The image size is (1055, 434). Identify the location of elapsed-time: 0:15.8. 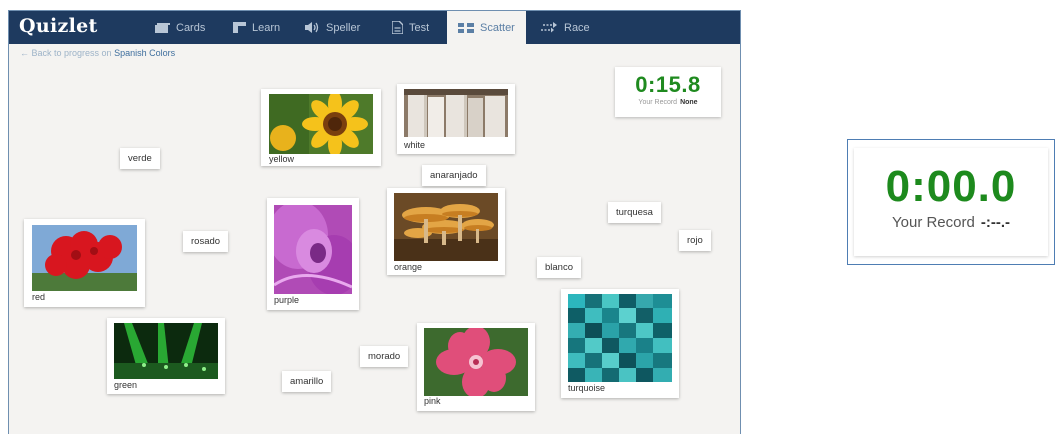
(668, 84).